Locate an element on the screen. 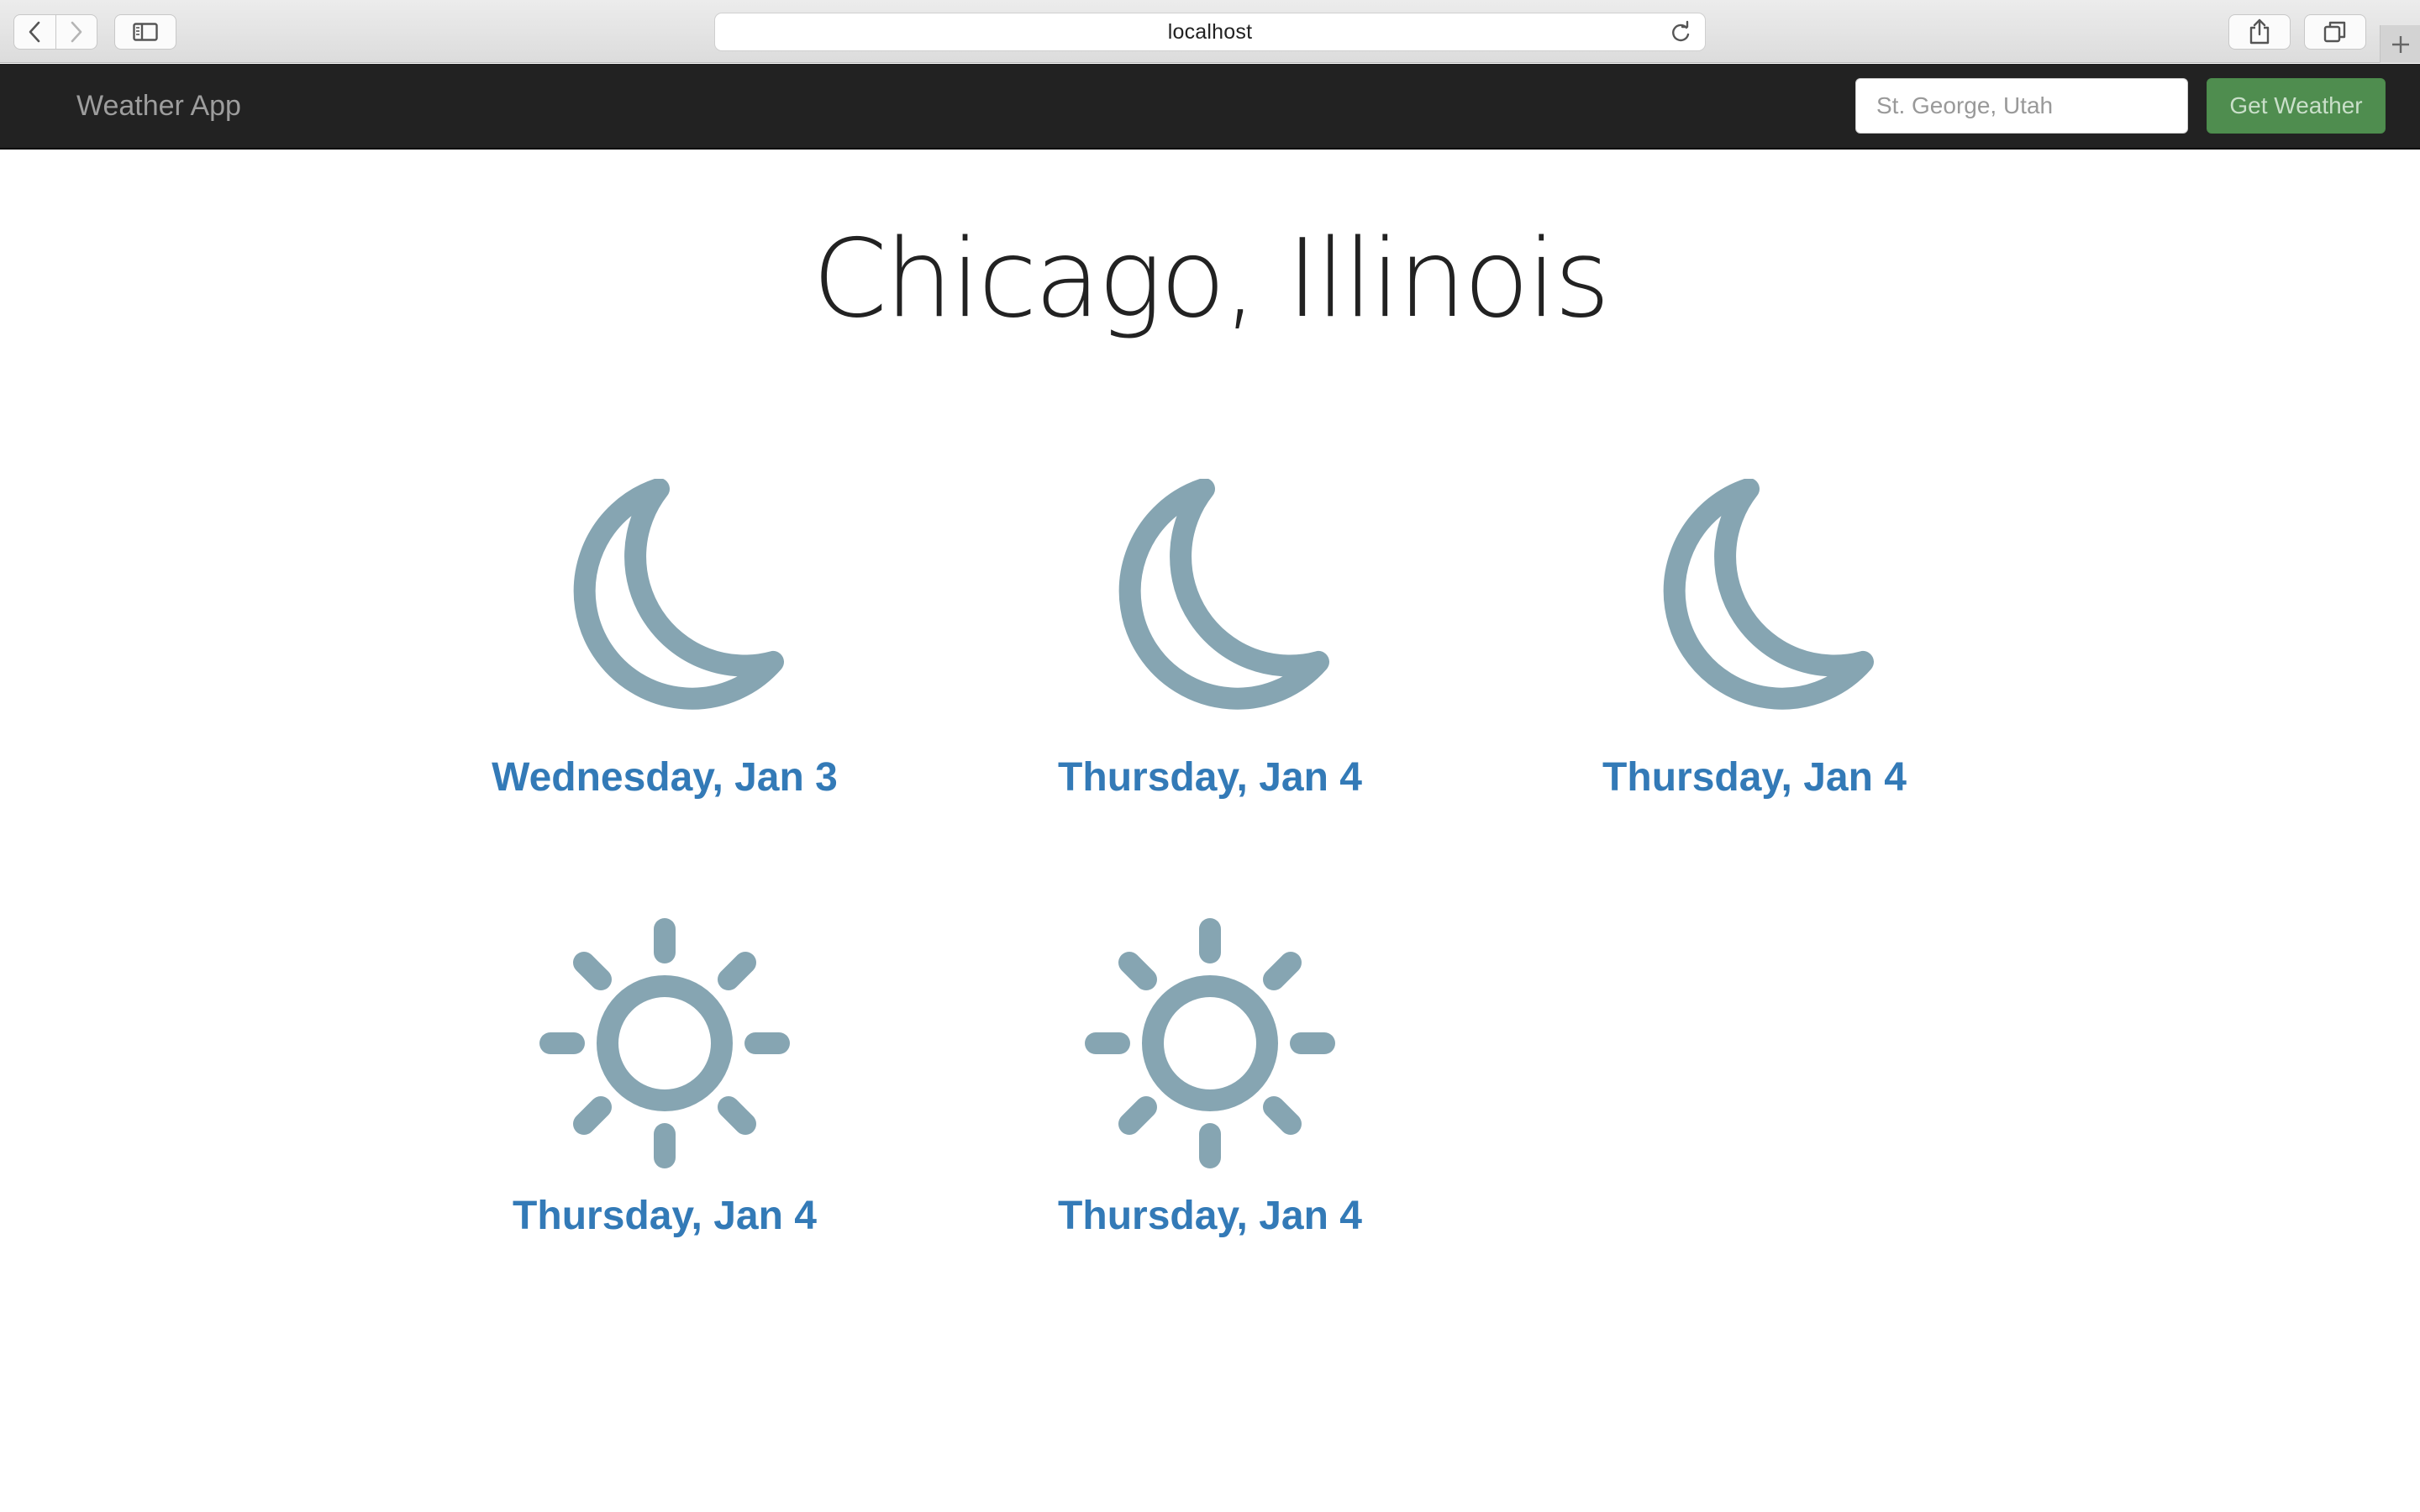 The width and height of the screenshot is (2420, 1512). forecast-card: Wednesday, Jan 3 is located at coordinates (664, 655).